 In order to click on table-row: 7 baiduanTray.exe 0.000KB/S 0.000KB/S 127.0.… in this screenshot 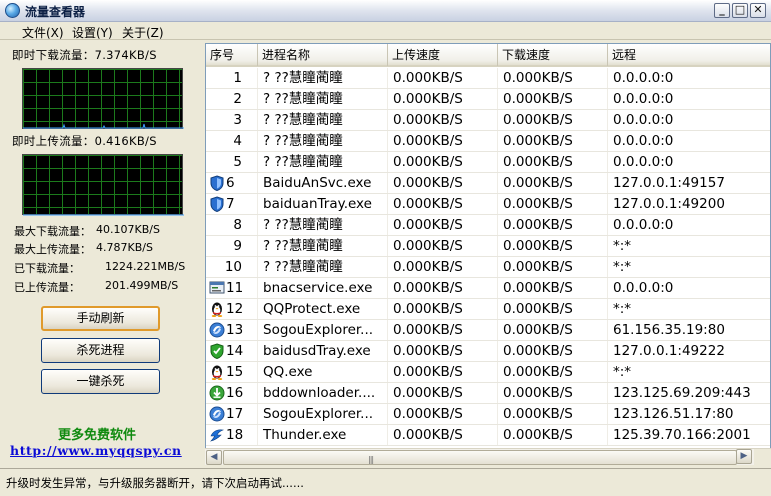, I will do `click(488, 204)`.